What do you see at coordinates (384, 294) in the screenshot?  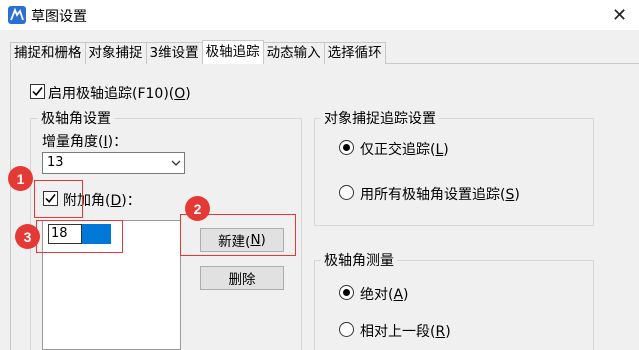 I see `absolute-label: 绝对(A)` at bounding box center [384, 294].